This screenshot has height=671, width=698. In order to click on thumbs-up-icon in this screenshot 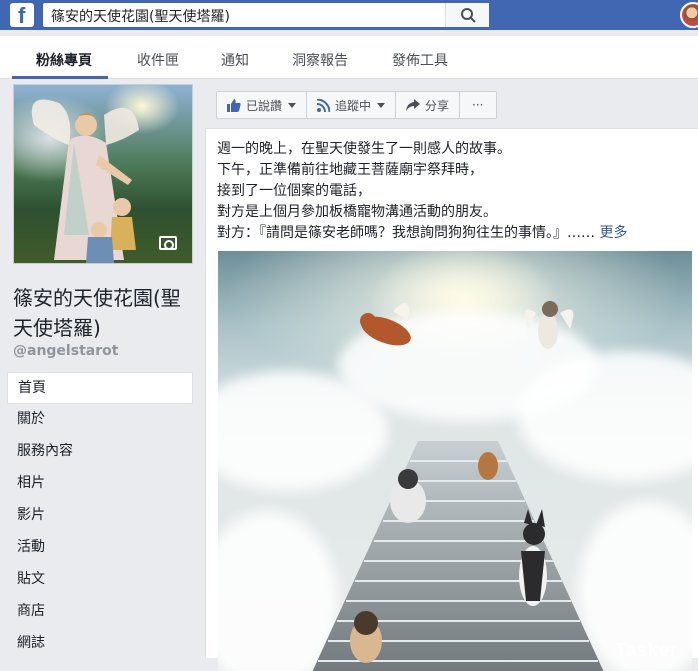, I will do `click(234, 105)`.